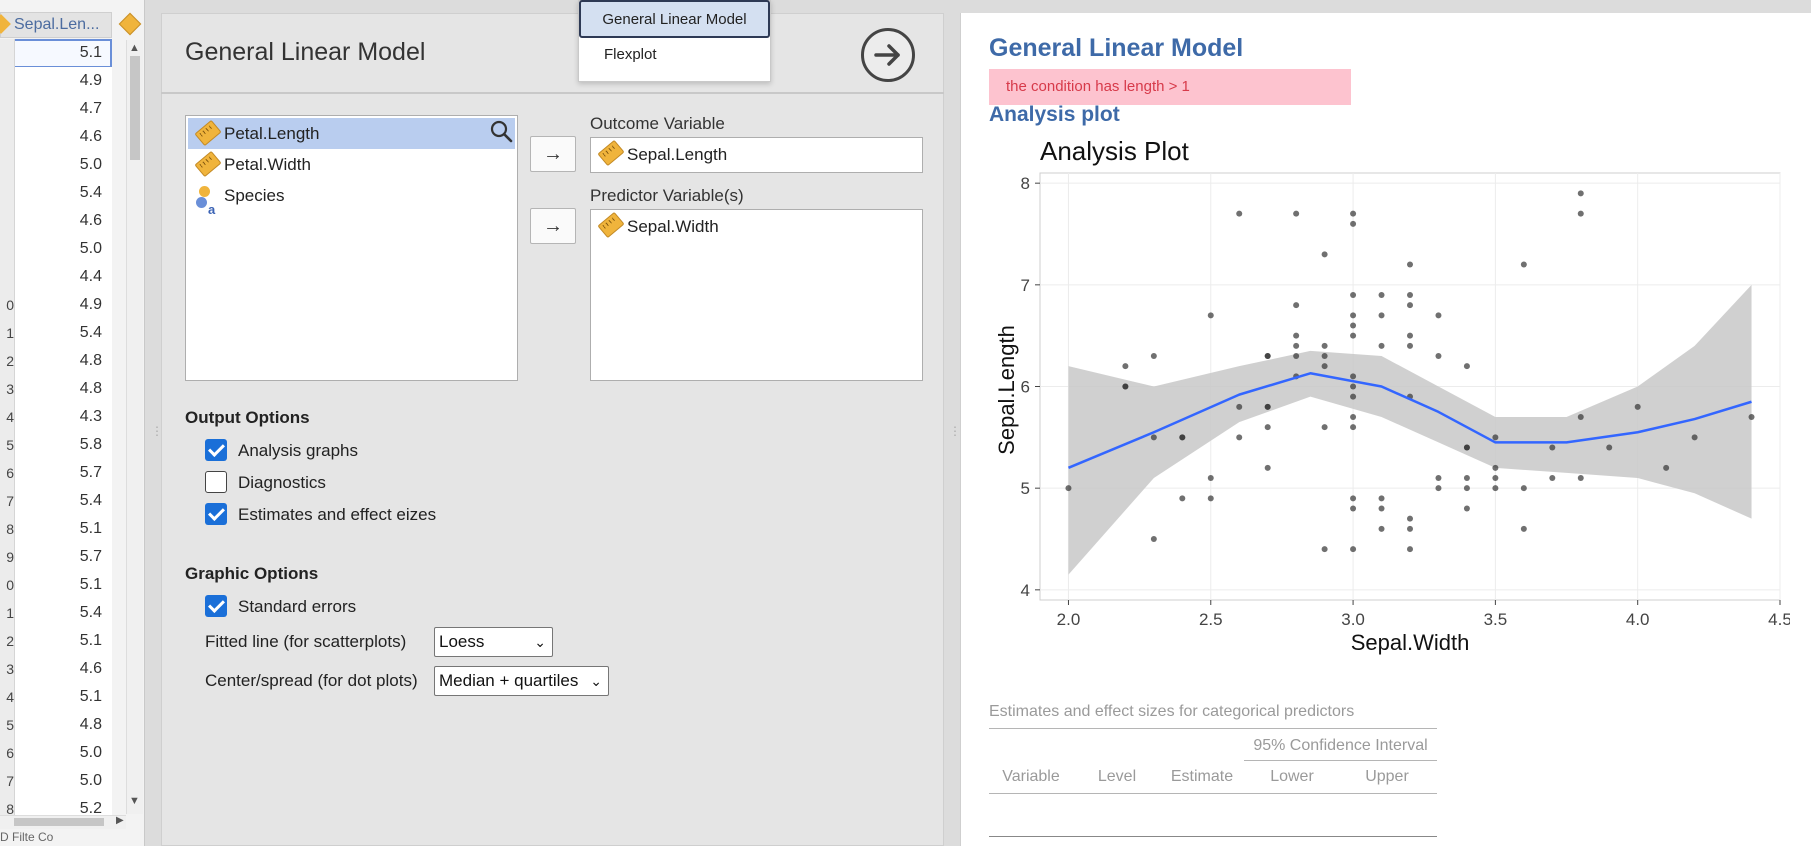 The image size is (1811, 846). Describe the element at coordinates (756, 295) in the screenshot. I see `predictor-variables-box: Sepal.Width` at that location.